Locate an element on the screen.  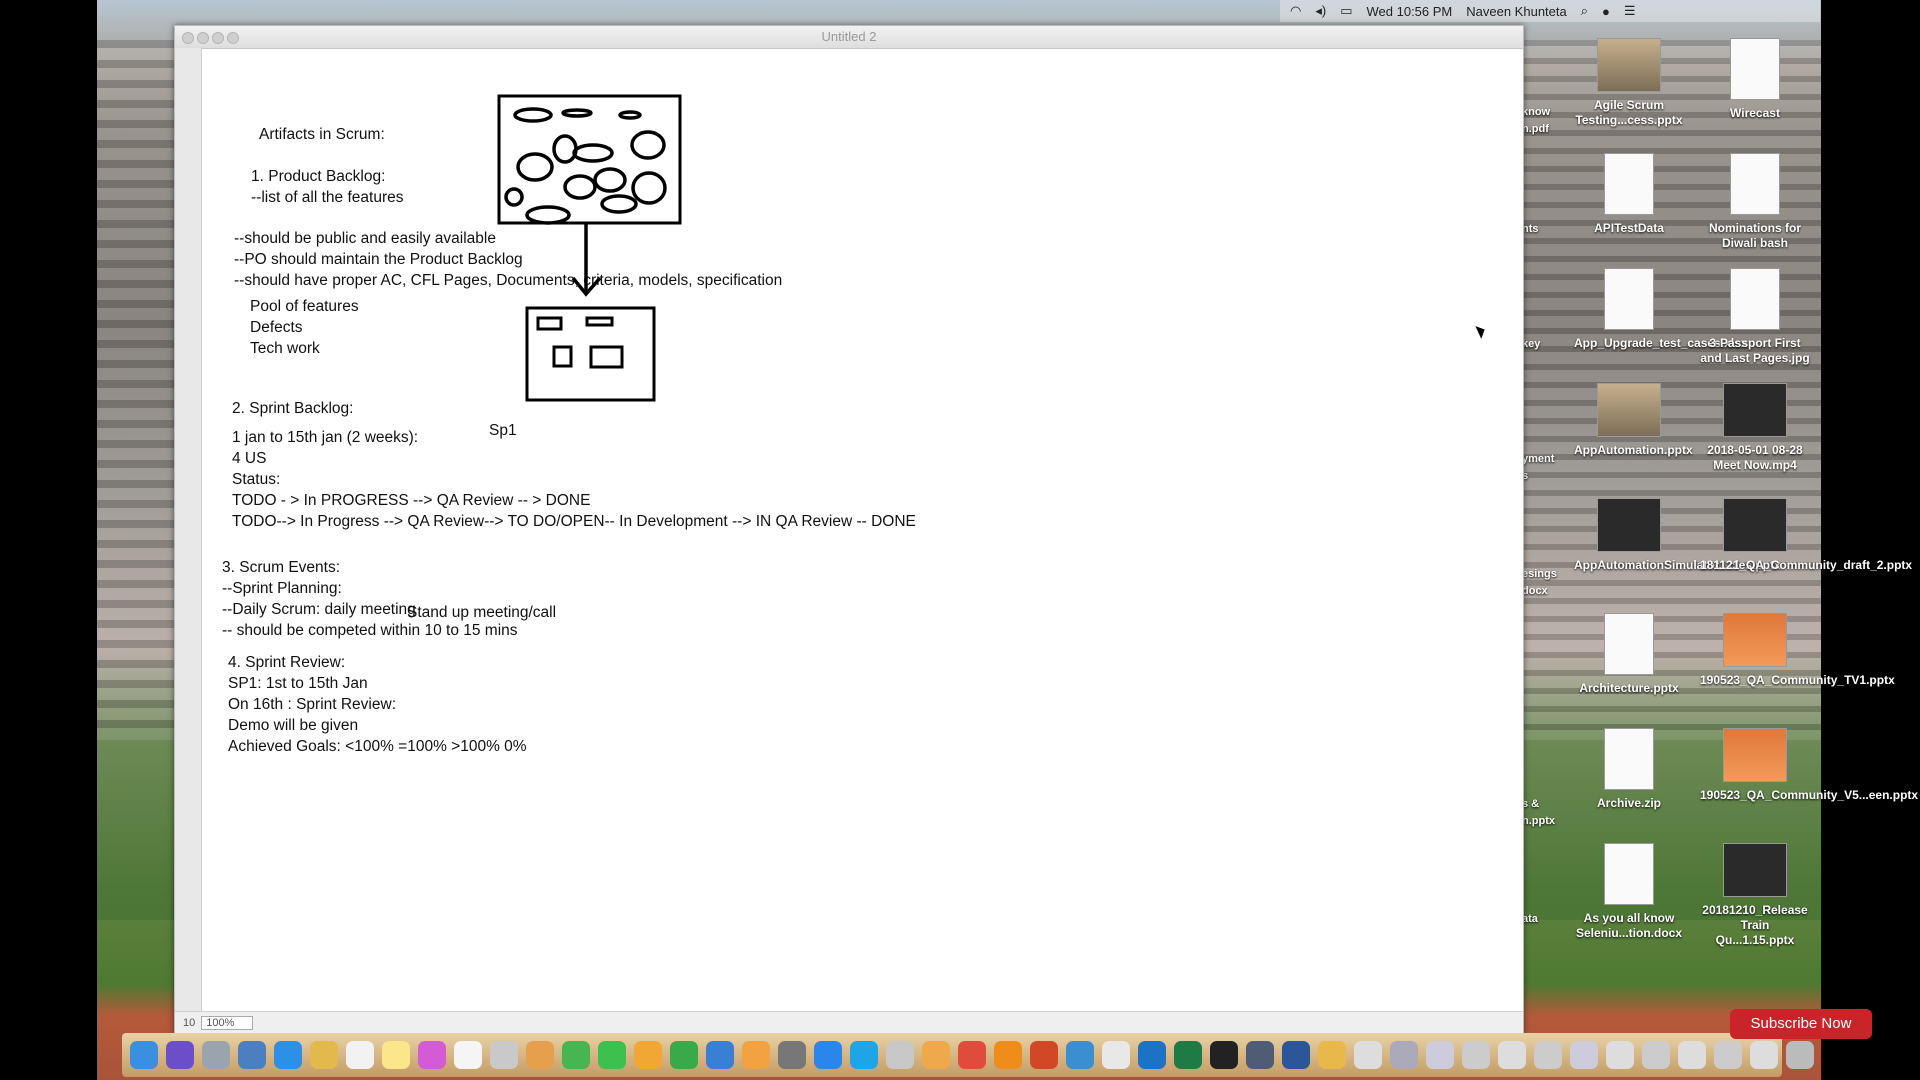
dock-notes-book-icon is located at coordinates (324, 1055).